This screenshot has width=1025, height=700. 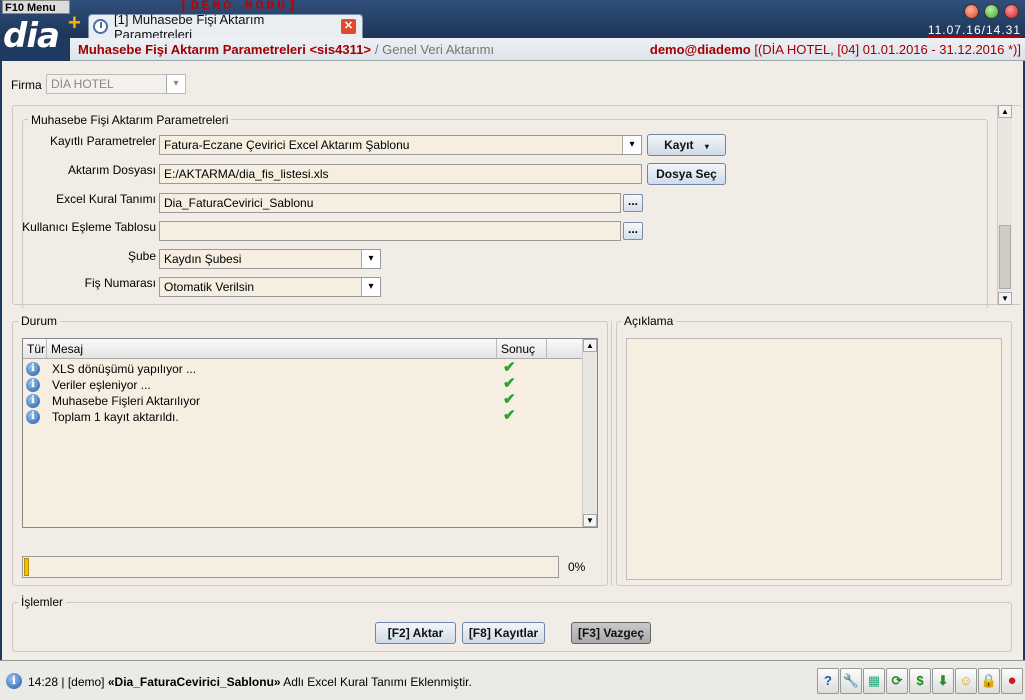 I want to click on toolbar-icons: ? 🔧 ▦ ⟳ $ ⬇ ☺ 🔒 ●, so click(x=920, y=681).